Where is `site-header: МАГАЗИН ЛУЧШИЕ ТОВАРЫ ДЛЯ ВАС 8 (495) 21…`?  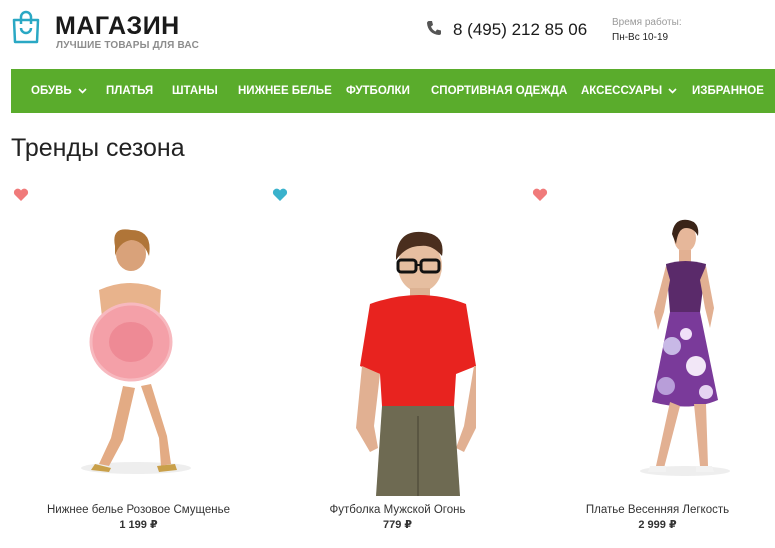 site-header: МАГАЗИН ЛУЧШИЕ ТОВАРЫ ДЛЯ ВАС 8 (495) 21… is located at coordinates (387, 34).